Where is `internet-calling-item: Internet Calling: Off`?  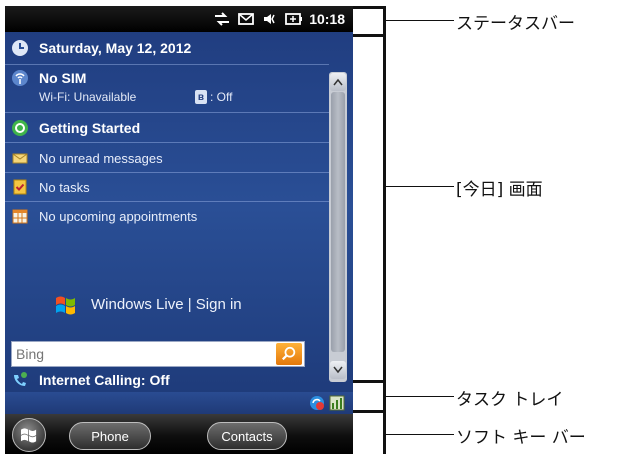
internet-calling-item: Internet Calling: Off is located at coordinates (167, 380).